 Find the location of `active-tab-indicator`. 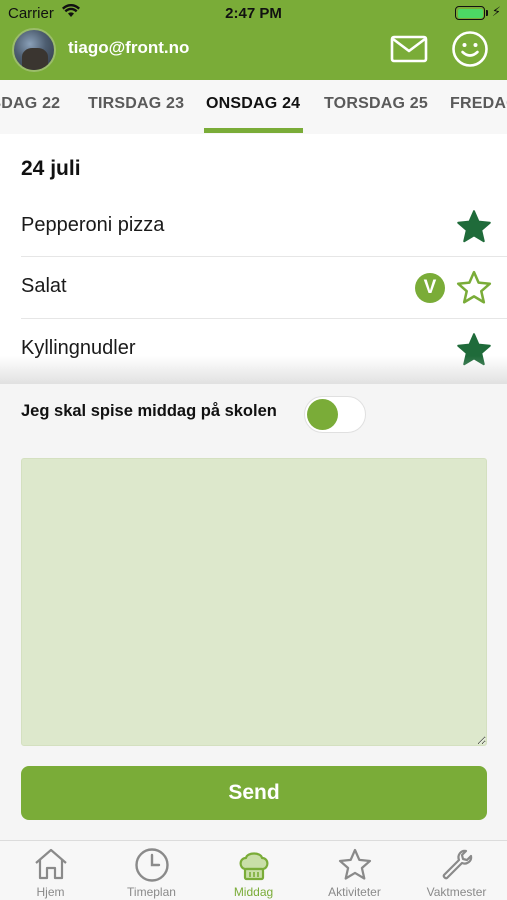

active-tab-indicator is located at coordinates (253, 130).